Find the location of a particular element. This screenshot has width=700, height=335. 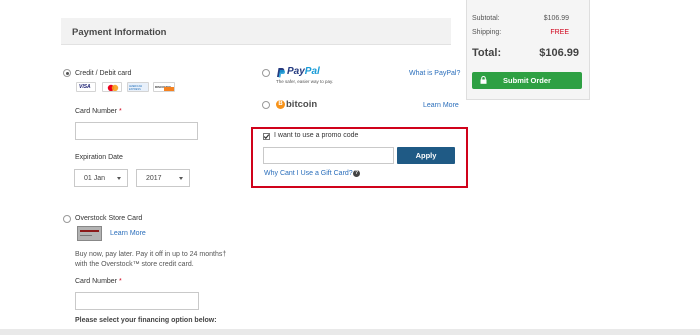

total-label: Total: is located at coordinates (487, 53).